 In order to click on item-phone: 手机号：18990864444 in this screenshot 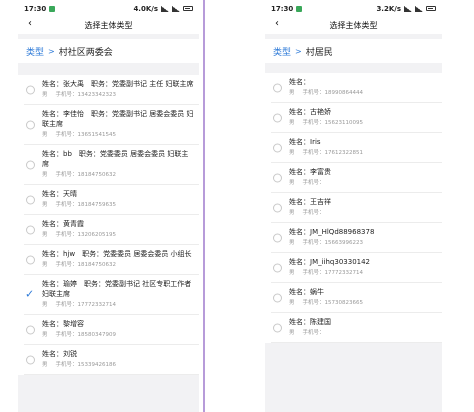, I will do `click(333, 93)`.